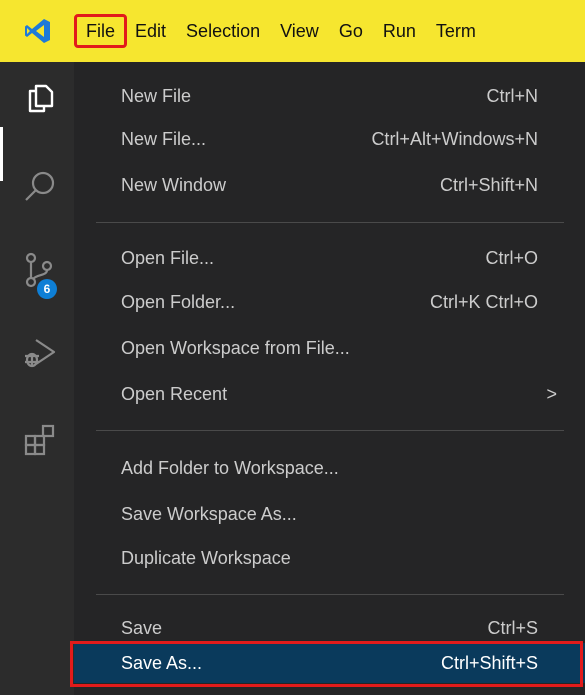  What do you see at coordinates (329, 558) in the screenshot?
I see `menu-item-duplicate-workspace: Duplicate Workspace` at bounding box center [329, 558].